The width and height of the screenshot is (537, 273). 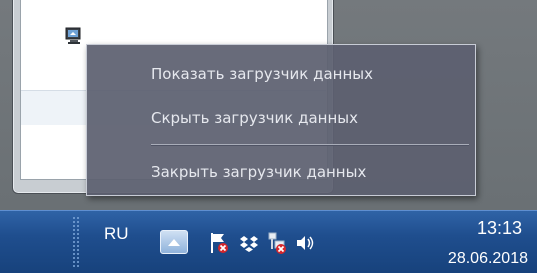 What do you see at coordinates (219, 243) in the screenshot?
I see `action-center-flag-icon` at bounding box center [219, 243].